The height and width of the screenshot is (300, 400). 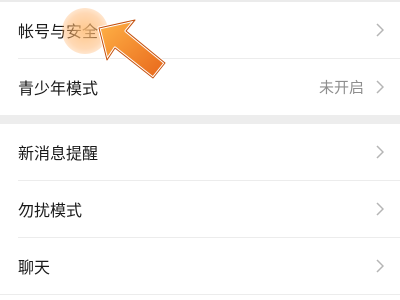 What do you see at coordinates (50, 210) in the screenshot?
I see `settings-item-label: 勿扰模式` at bounding box center [50, 210].